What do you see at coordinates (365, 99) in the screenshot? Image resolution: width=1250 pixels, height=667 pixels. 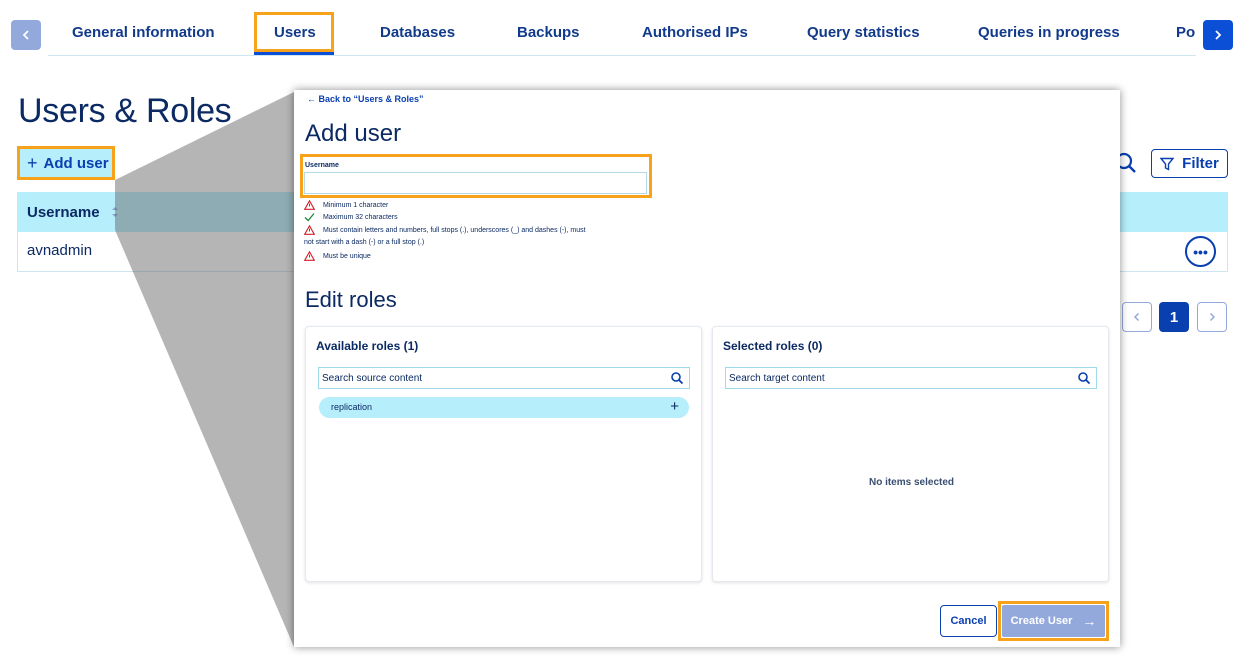 I see `back-to-users-roles-link: ← Back to “Users & Roles”` at bounding box center [365, 99].